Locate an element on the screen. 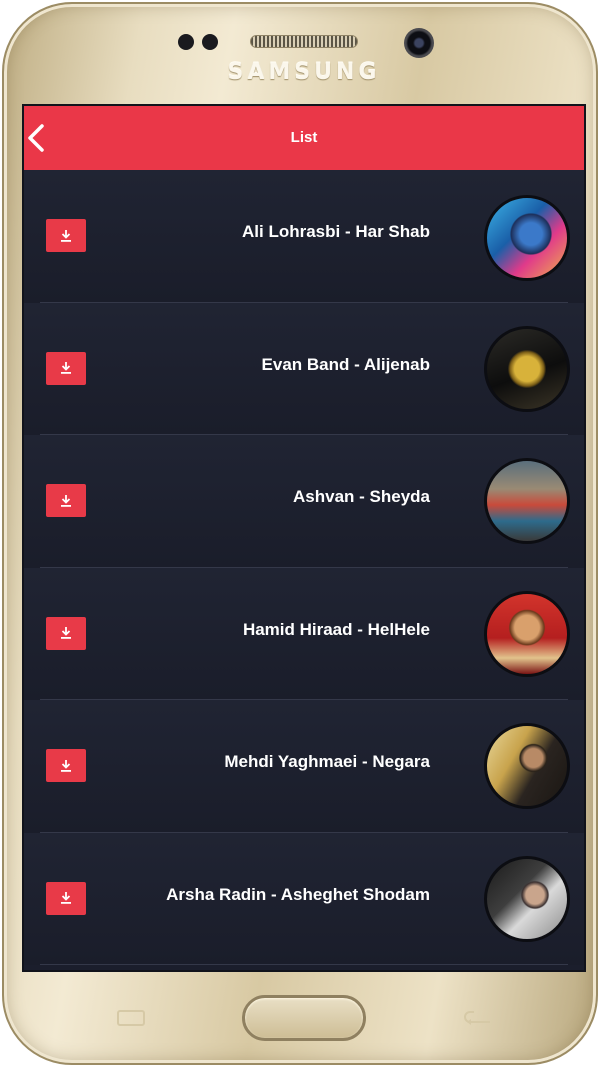  list-item: Ashvan - Sheyda is located at coordinates (304, 501).